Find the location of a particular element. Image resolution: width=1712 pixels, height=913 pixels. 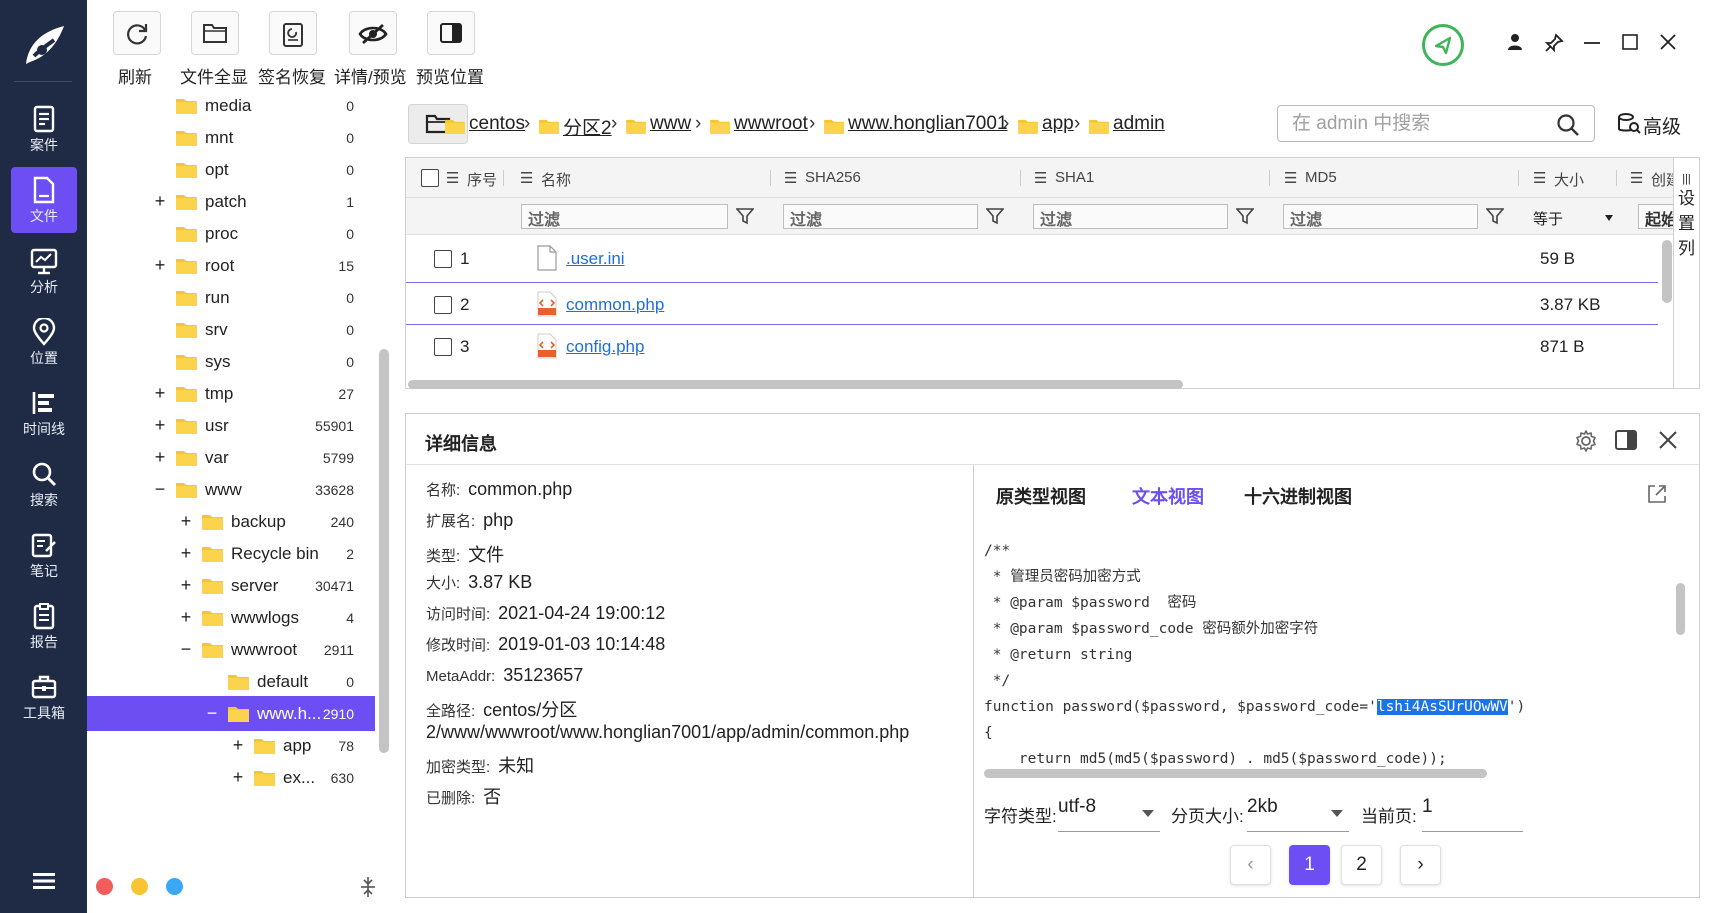

chevron-down-icon is located at coordinates (1609, 218).